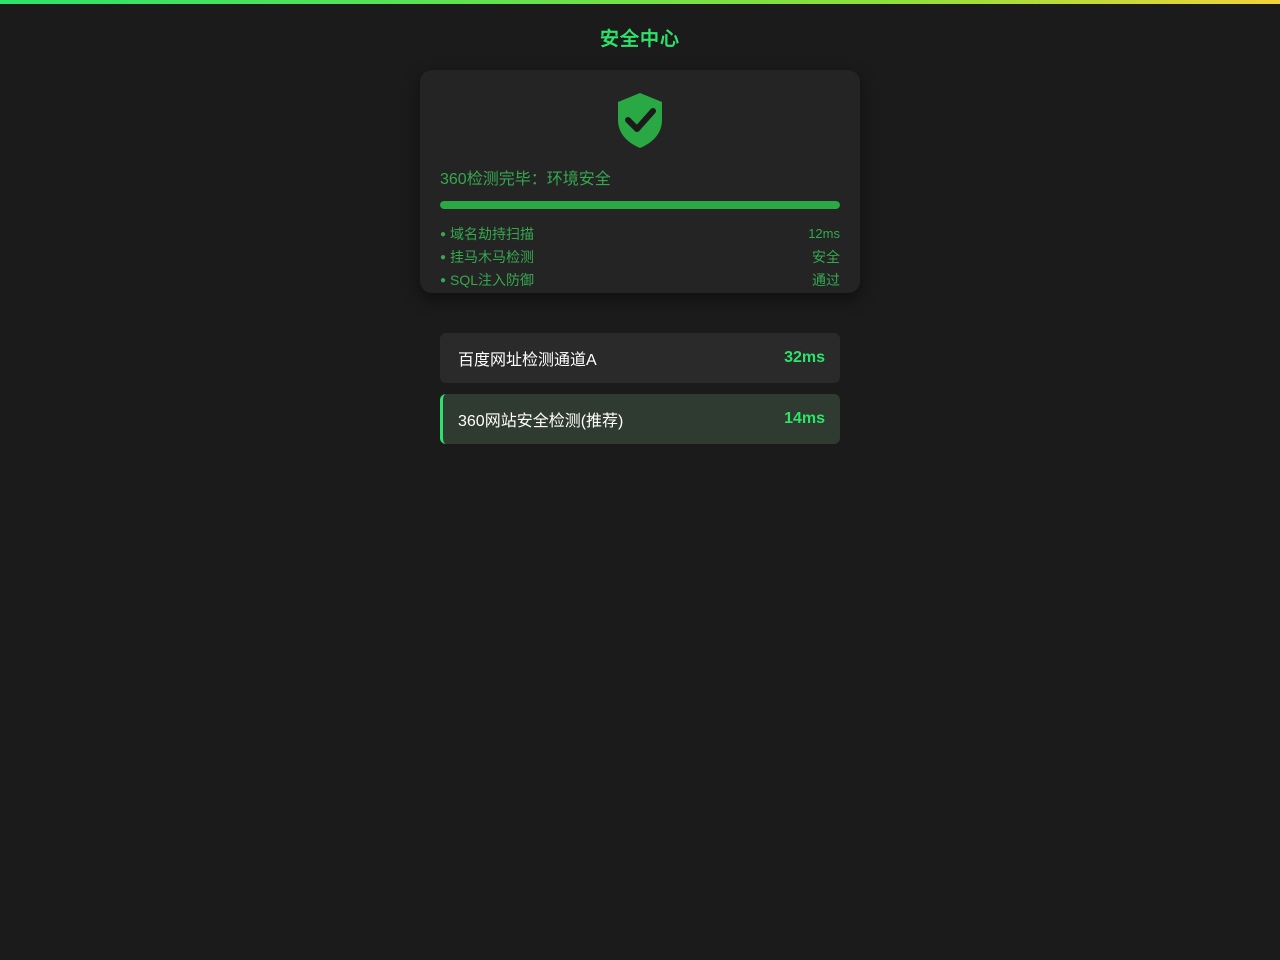  I want to click on scan-progress-bar, so click(640, 205).